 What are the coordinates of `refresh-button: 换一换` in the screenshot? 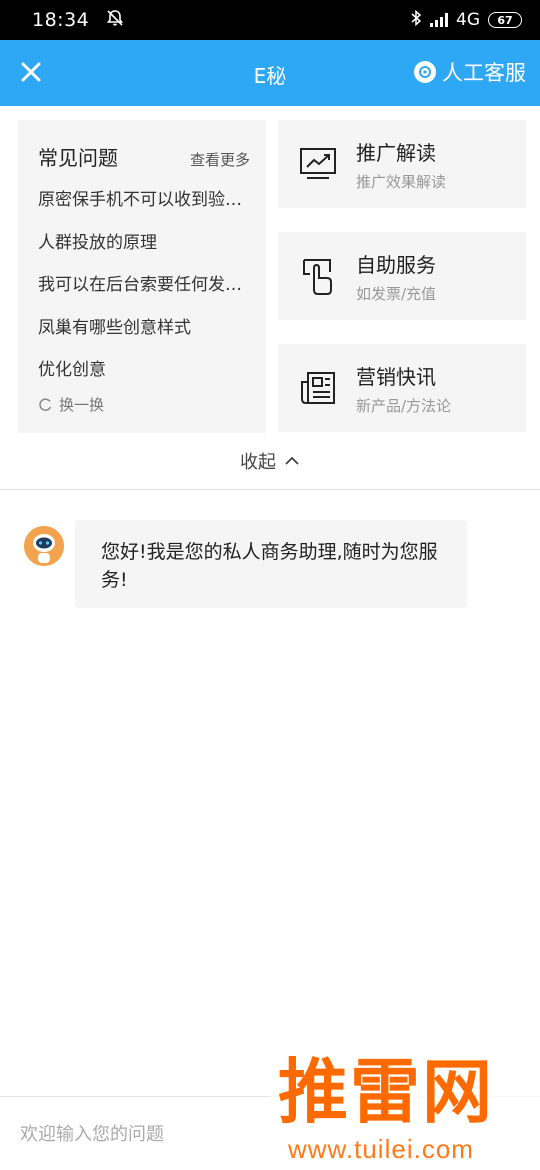 It's located at (144, 404).